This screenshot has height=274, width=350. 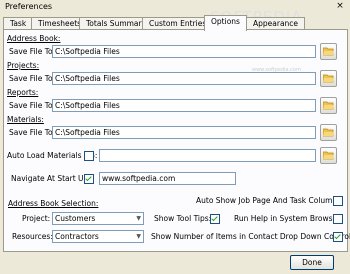 What do you see at coordinates (184, 105) in the screenshot?
I see `reports-path-field: C:\Softpedia Files` at bounding box center [184, 105].